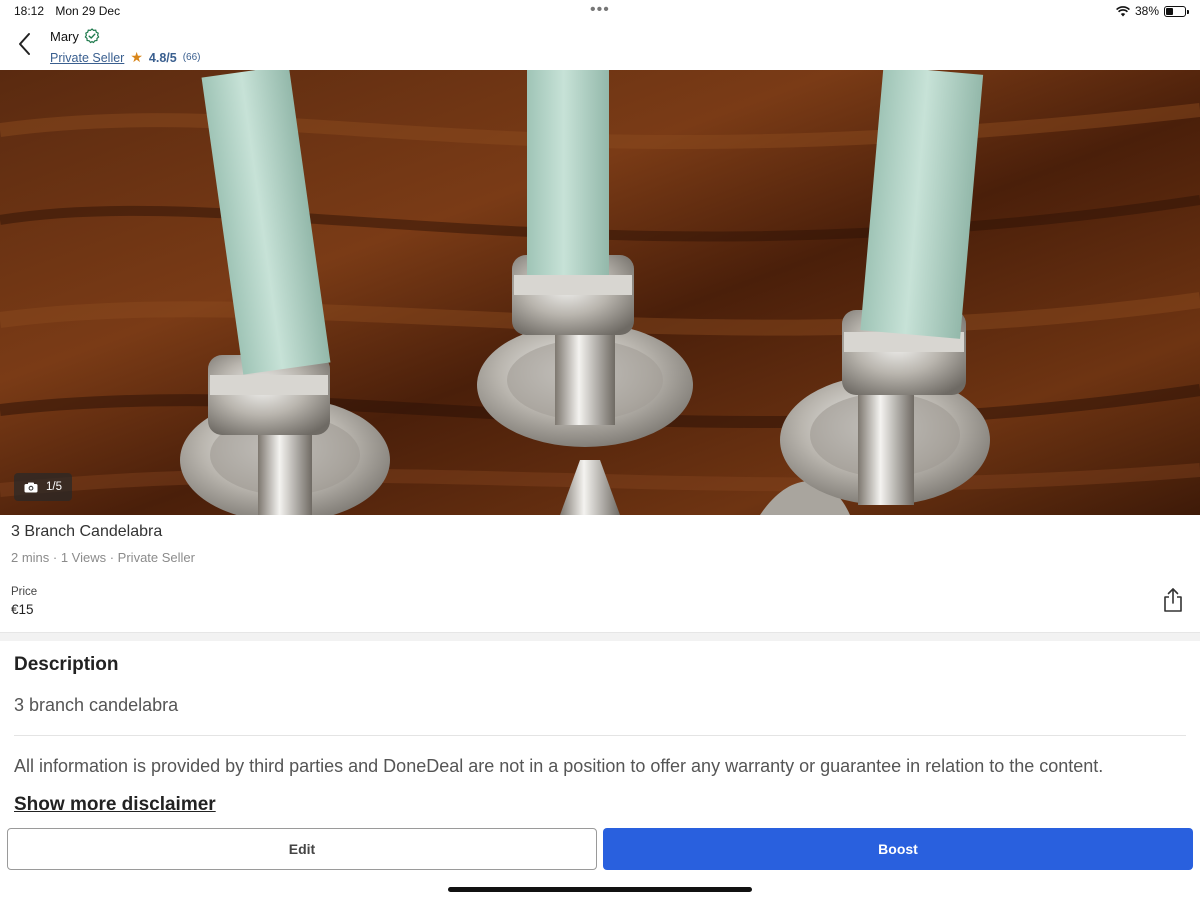 Image resolution: width=1200 pixels, height=900 pixels. I want to click on share-icon, so click(1173, 600).